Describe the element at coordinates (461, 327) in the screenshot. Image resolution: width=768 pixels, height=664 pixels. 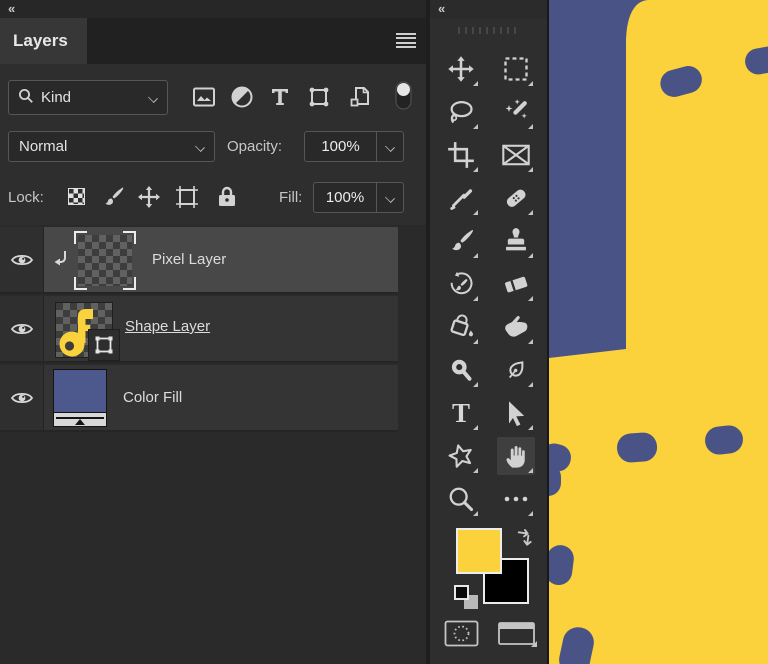
I see `paint-bucket-tool` at that location.